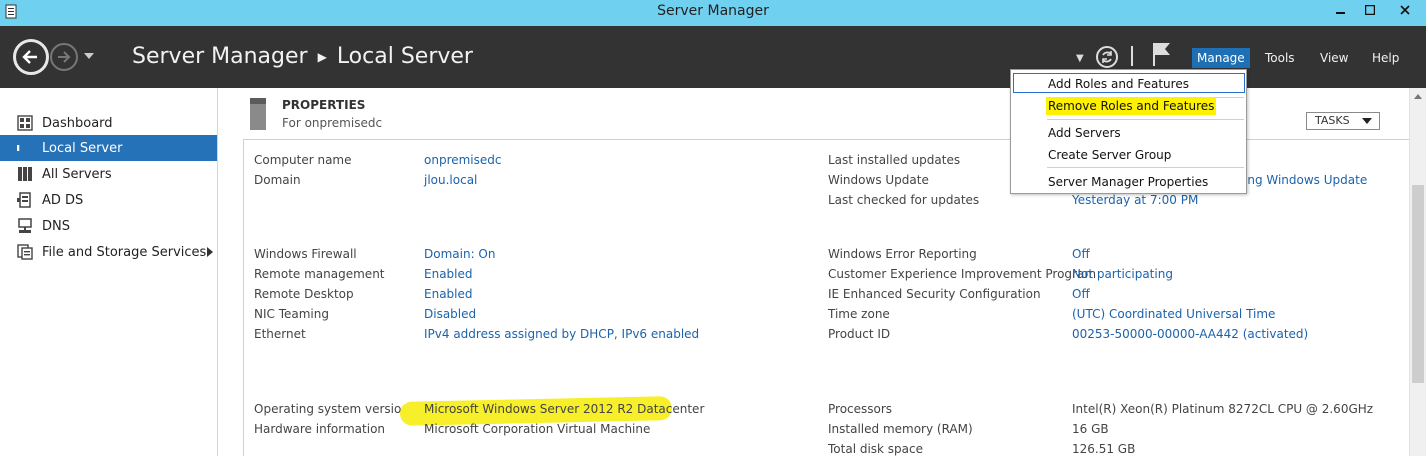 The image size is (1426, 456). Describe the element at coordinates (332, 123) in the screenshot. I see `properties-subtitle: For onpremisedc` at that location.